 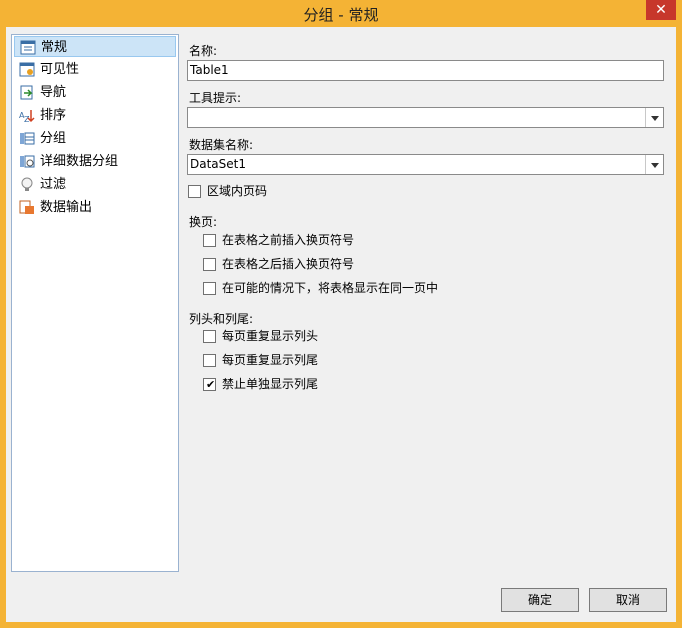 I want to click on close-button: ✕, so click(x=661, y=10).